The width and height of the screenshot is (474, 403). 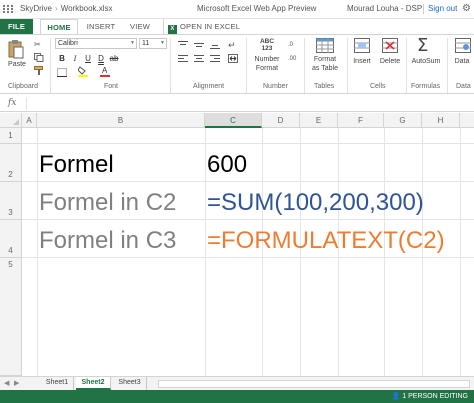 What do you see at coordinates (101, 26) in the screenshot?
I see `tab-insert: INSERT` at bounding box center [101, 26].